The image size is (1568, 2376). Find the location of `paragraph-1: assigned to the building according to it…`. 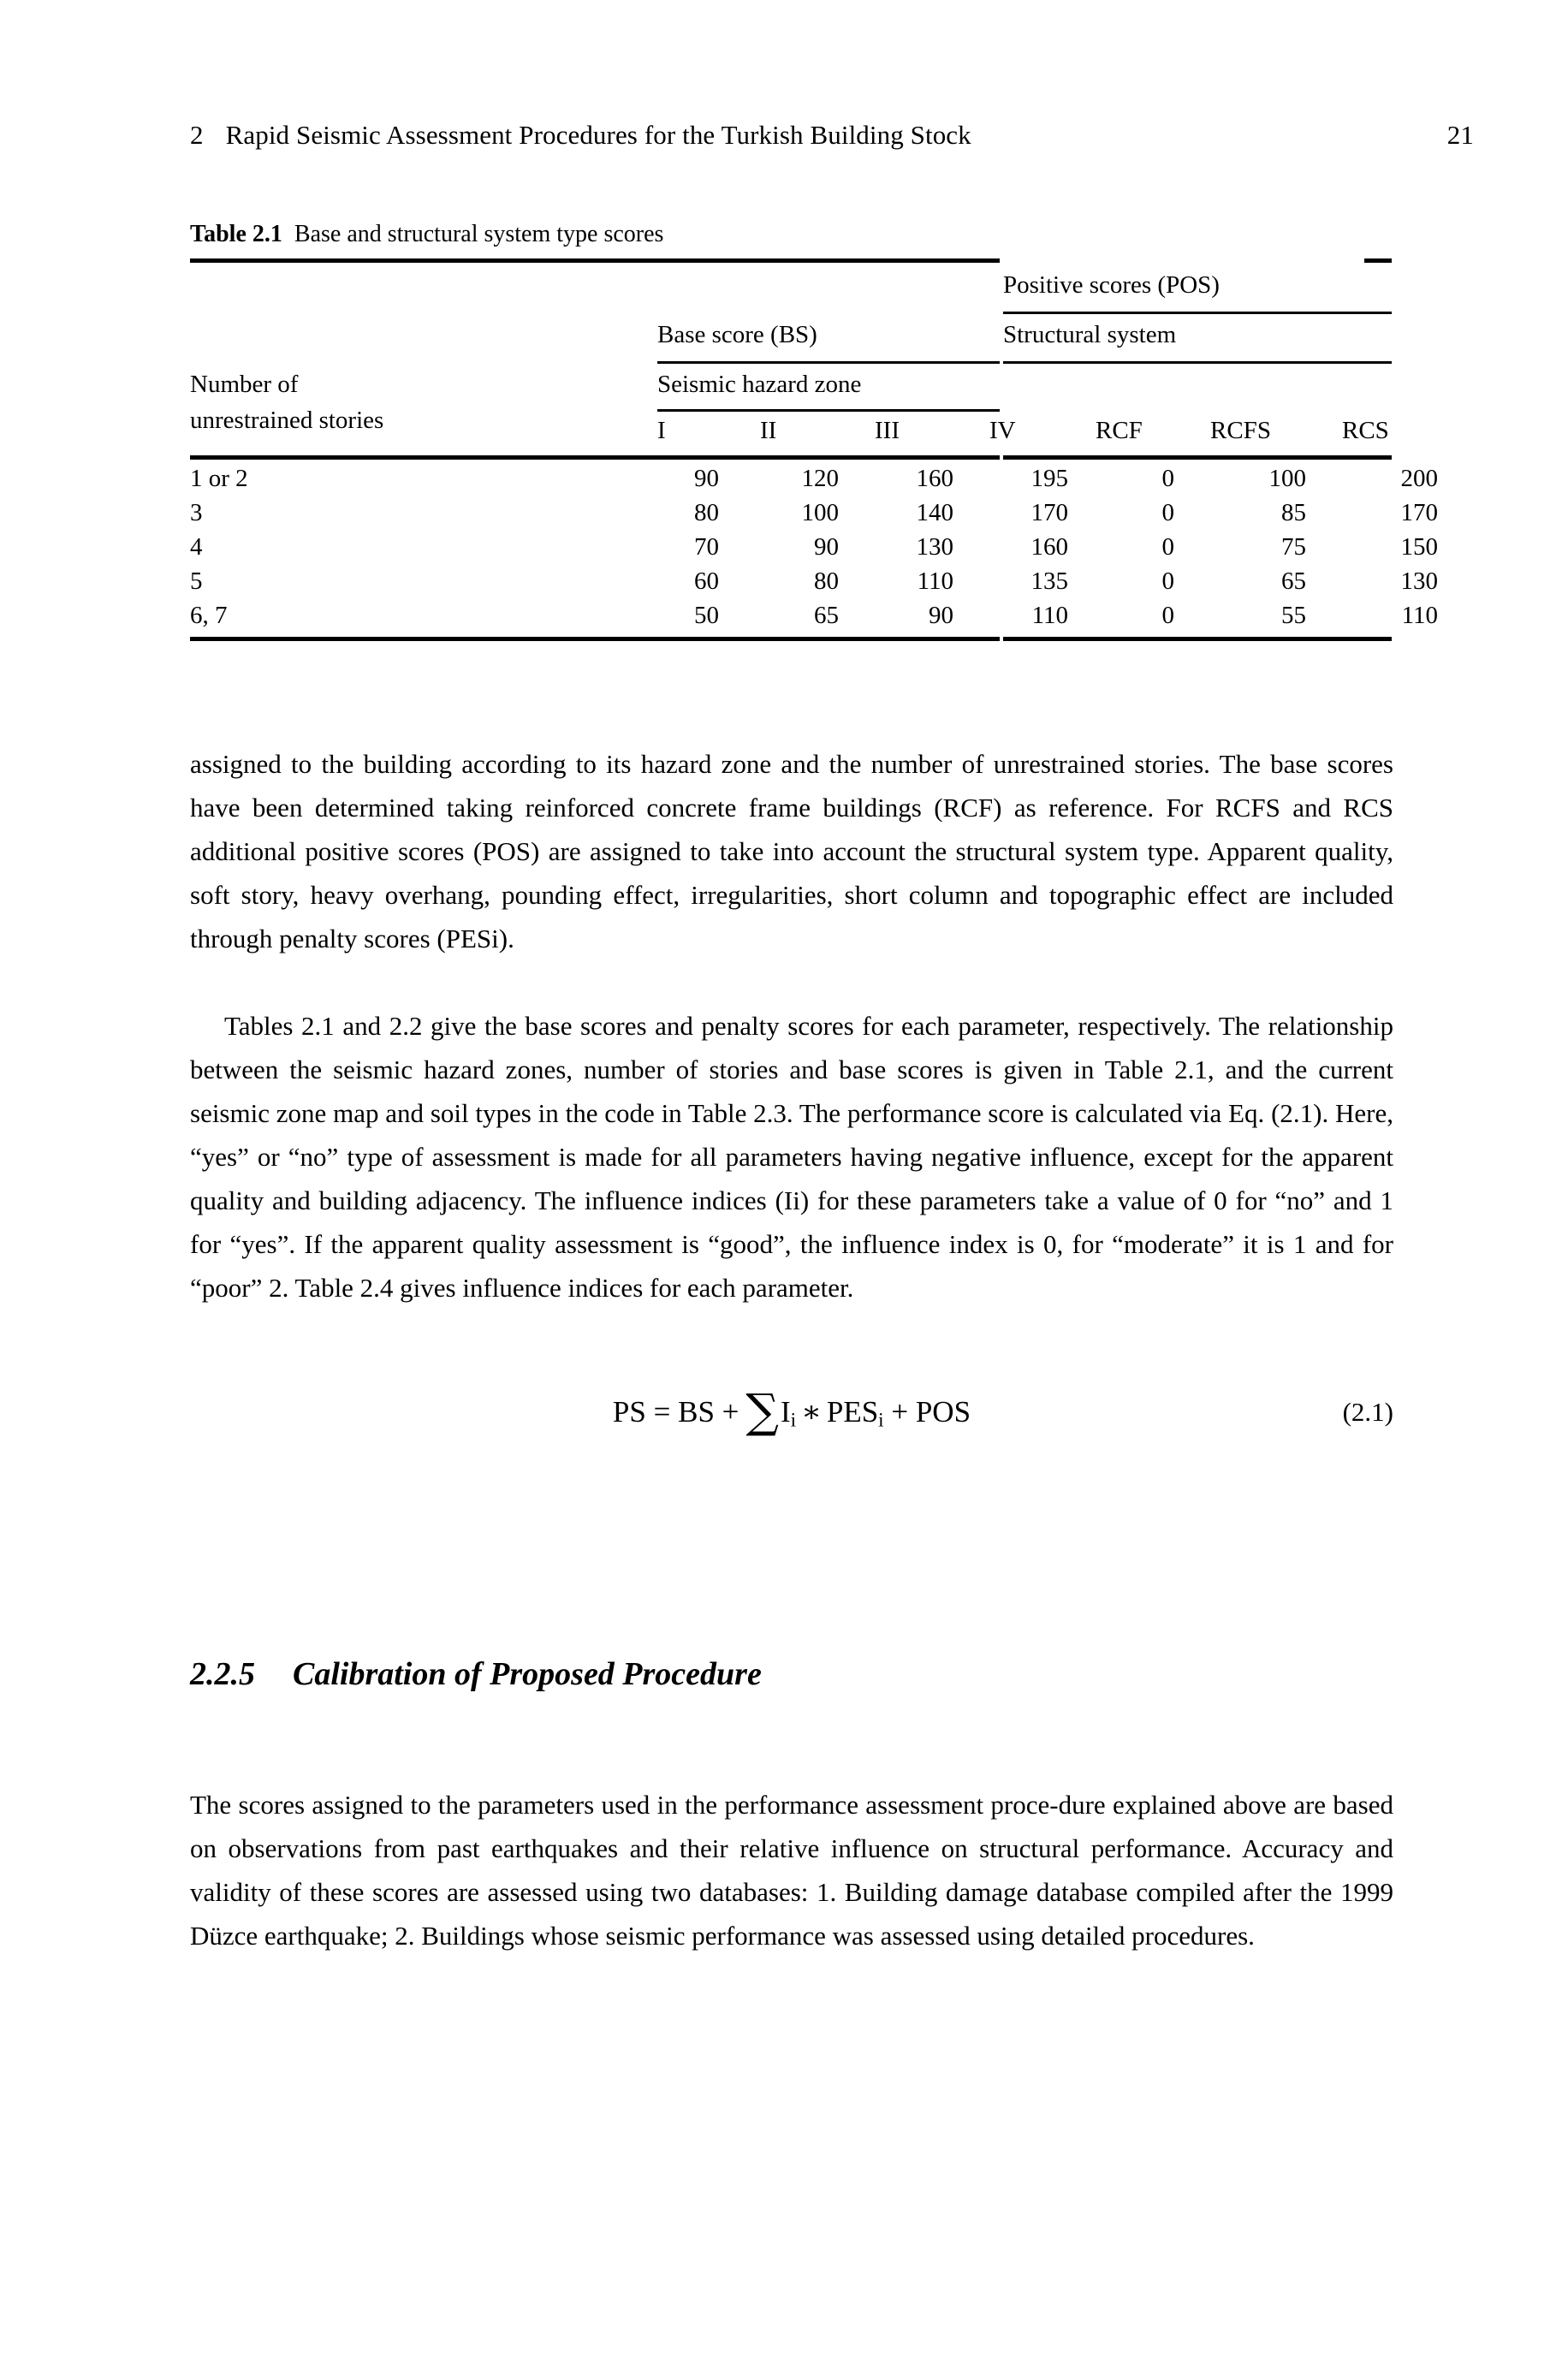

paragraph-1: assigned to the building according to it… is located at coordinates (791, 851).